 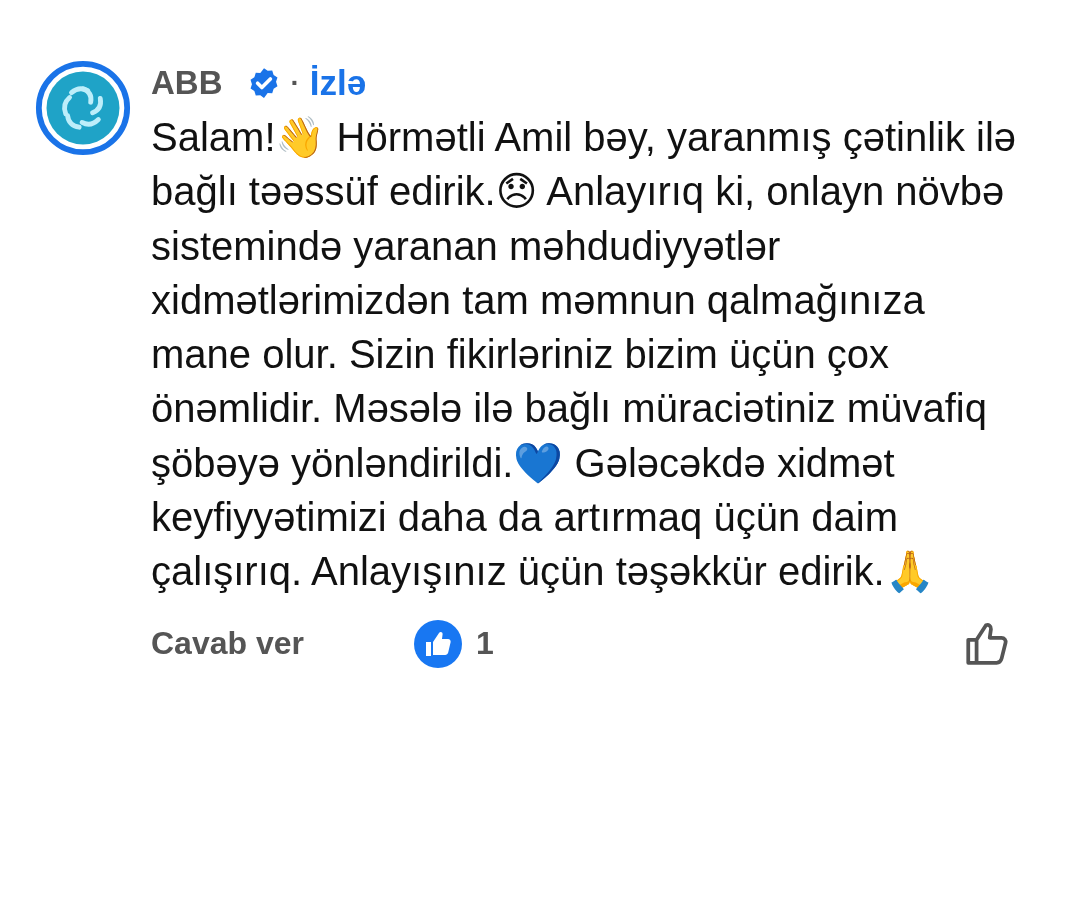 What do you see at coordinates (338, 83) in the screenshot?
I see `follow-link: İzlə` at bounding box center [338, 83].